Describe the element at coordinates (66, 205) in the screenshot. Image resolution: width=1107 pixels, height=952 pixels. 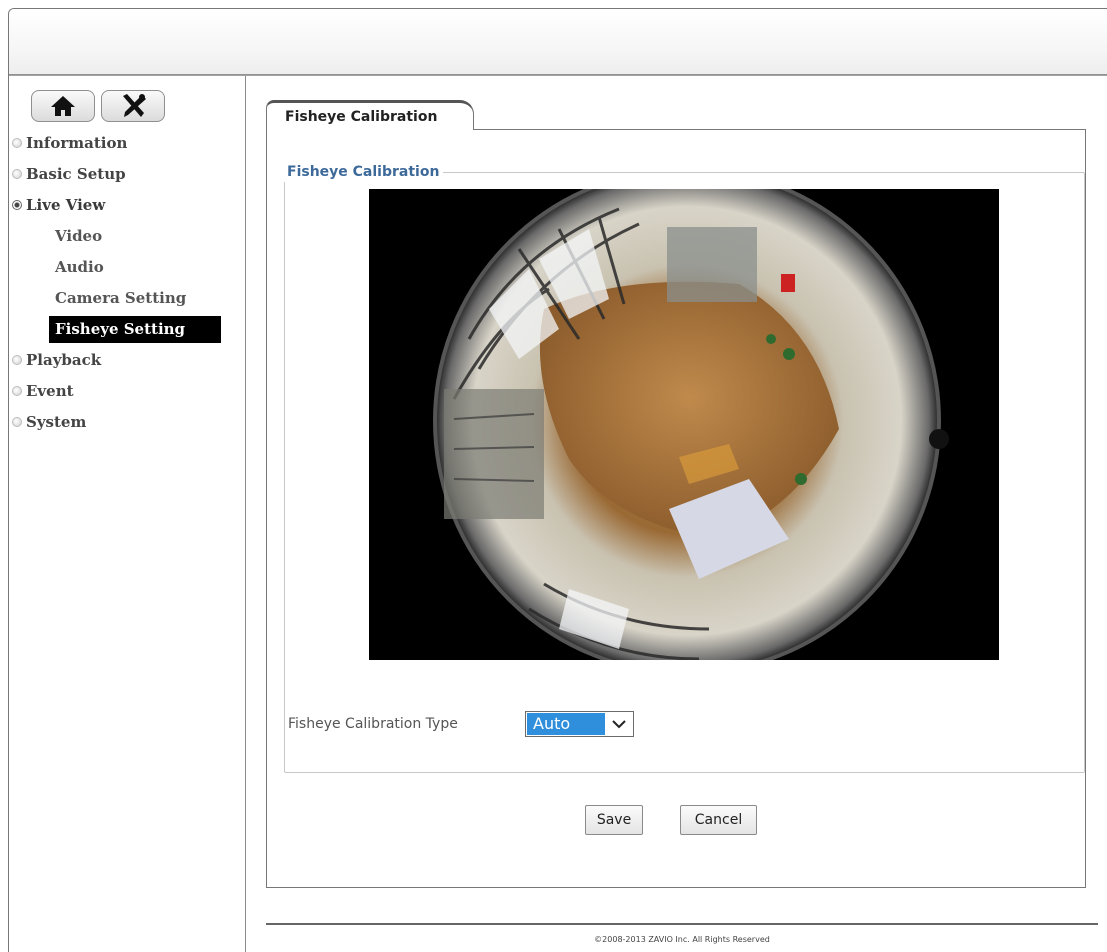
I see `sidebar-item-label: Live View` at that location.